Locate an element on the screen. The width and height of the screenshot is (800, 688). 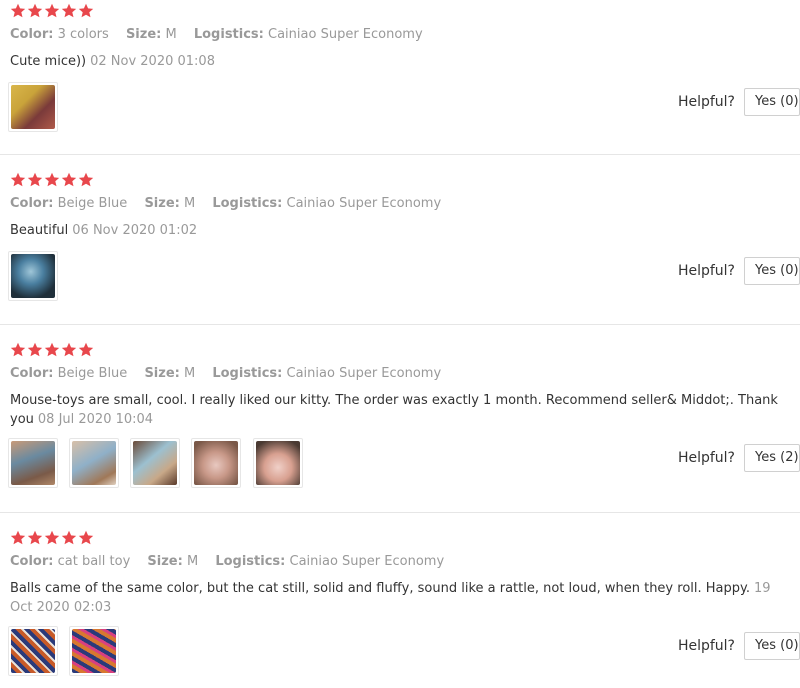
review-body: Cute mice)) is located at coordinates (48, 61).